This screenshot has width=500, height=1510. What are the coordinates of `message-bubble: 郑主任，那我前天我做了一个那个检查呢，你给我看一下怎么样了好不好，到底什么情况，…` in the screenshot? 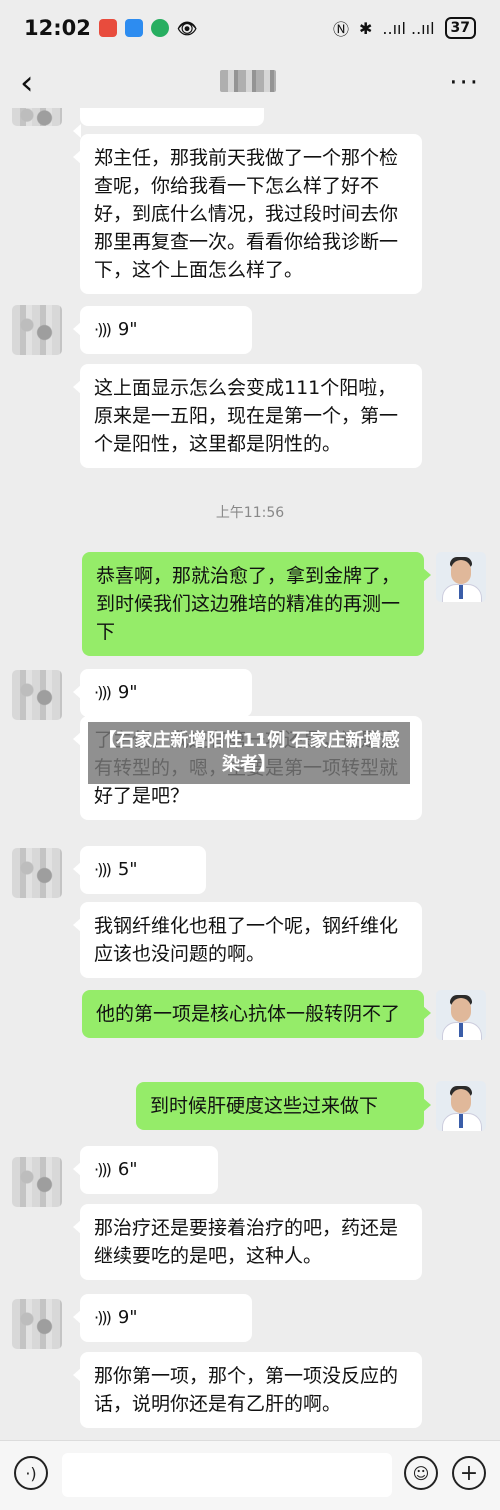 It's located at (247, 214).